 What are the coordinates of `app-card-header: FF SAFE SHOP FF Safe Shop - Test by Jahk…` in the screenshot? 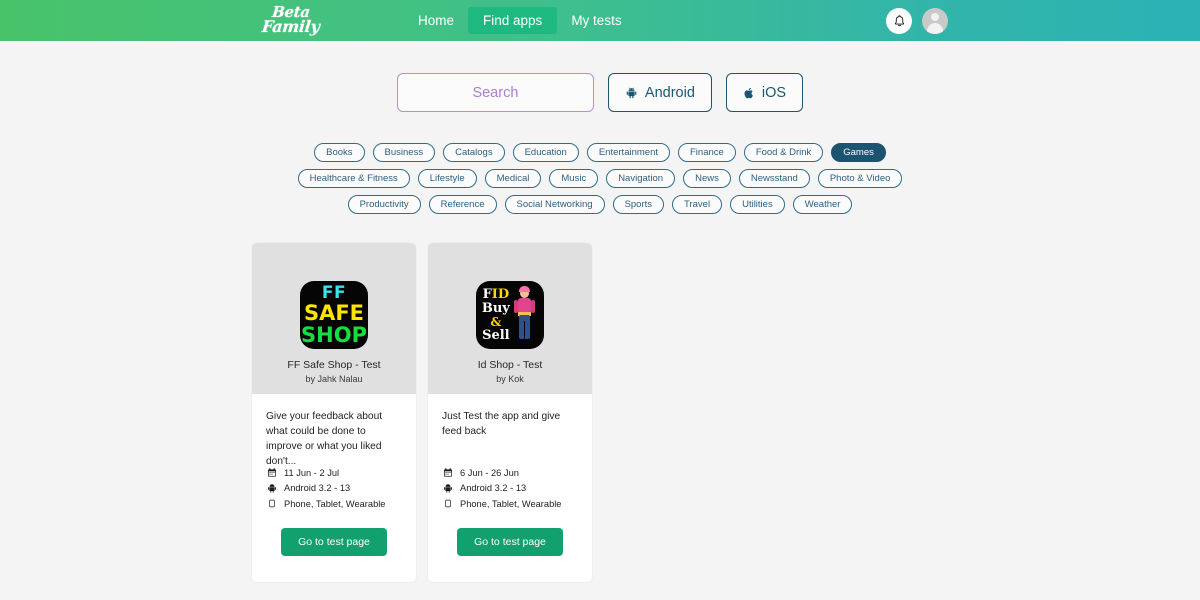 It's located at (334, 318).